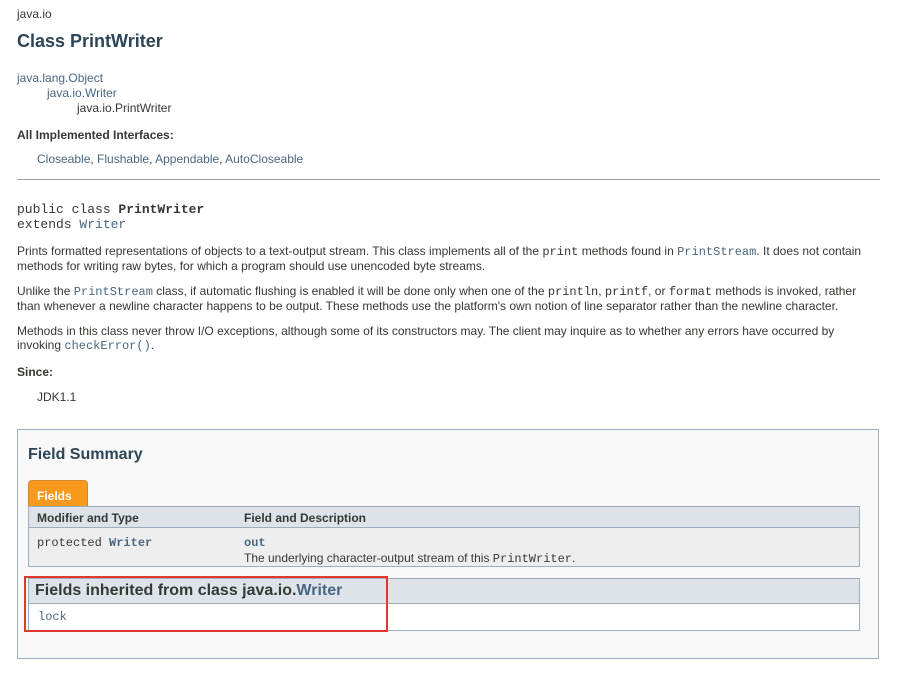 Image resolution: width=901 pixels, height=674 pixels. Describe the element at coordinates (85, 454) in the screenshot. I see `field-summary-title: Field Summary` at that location.